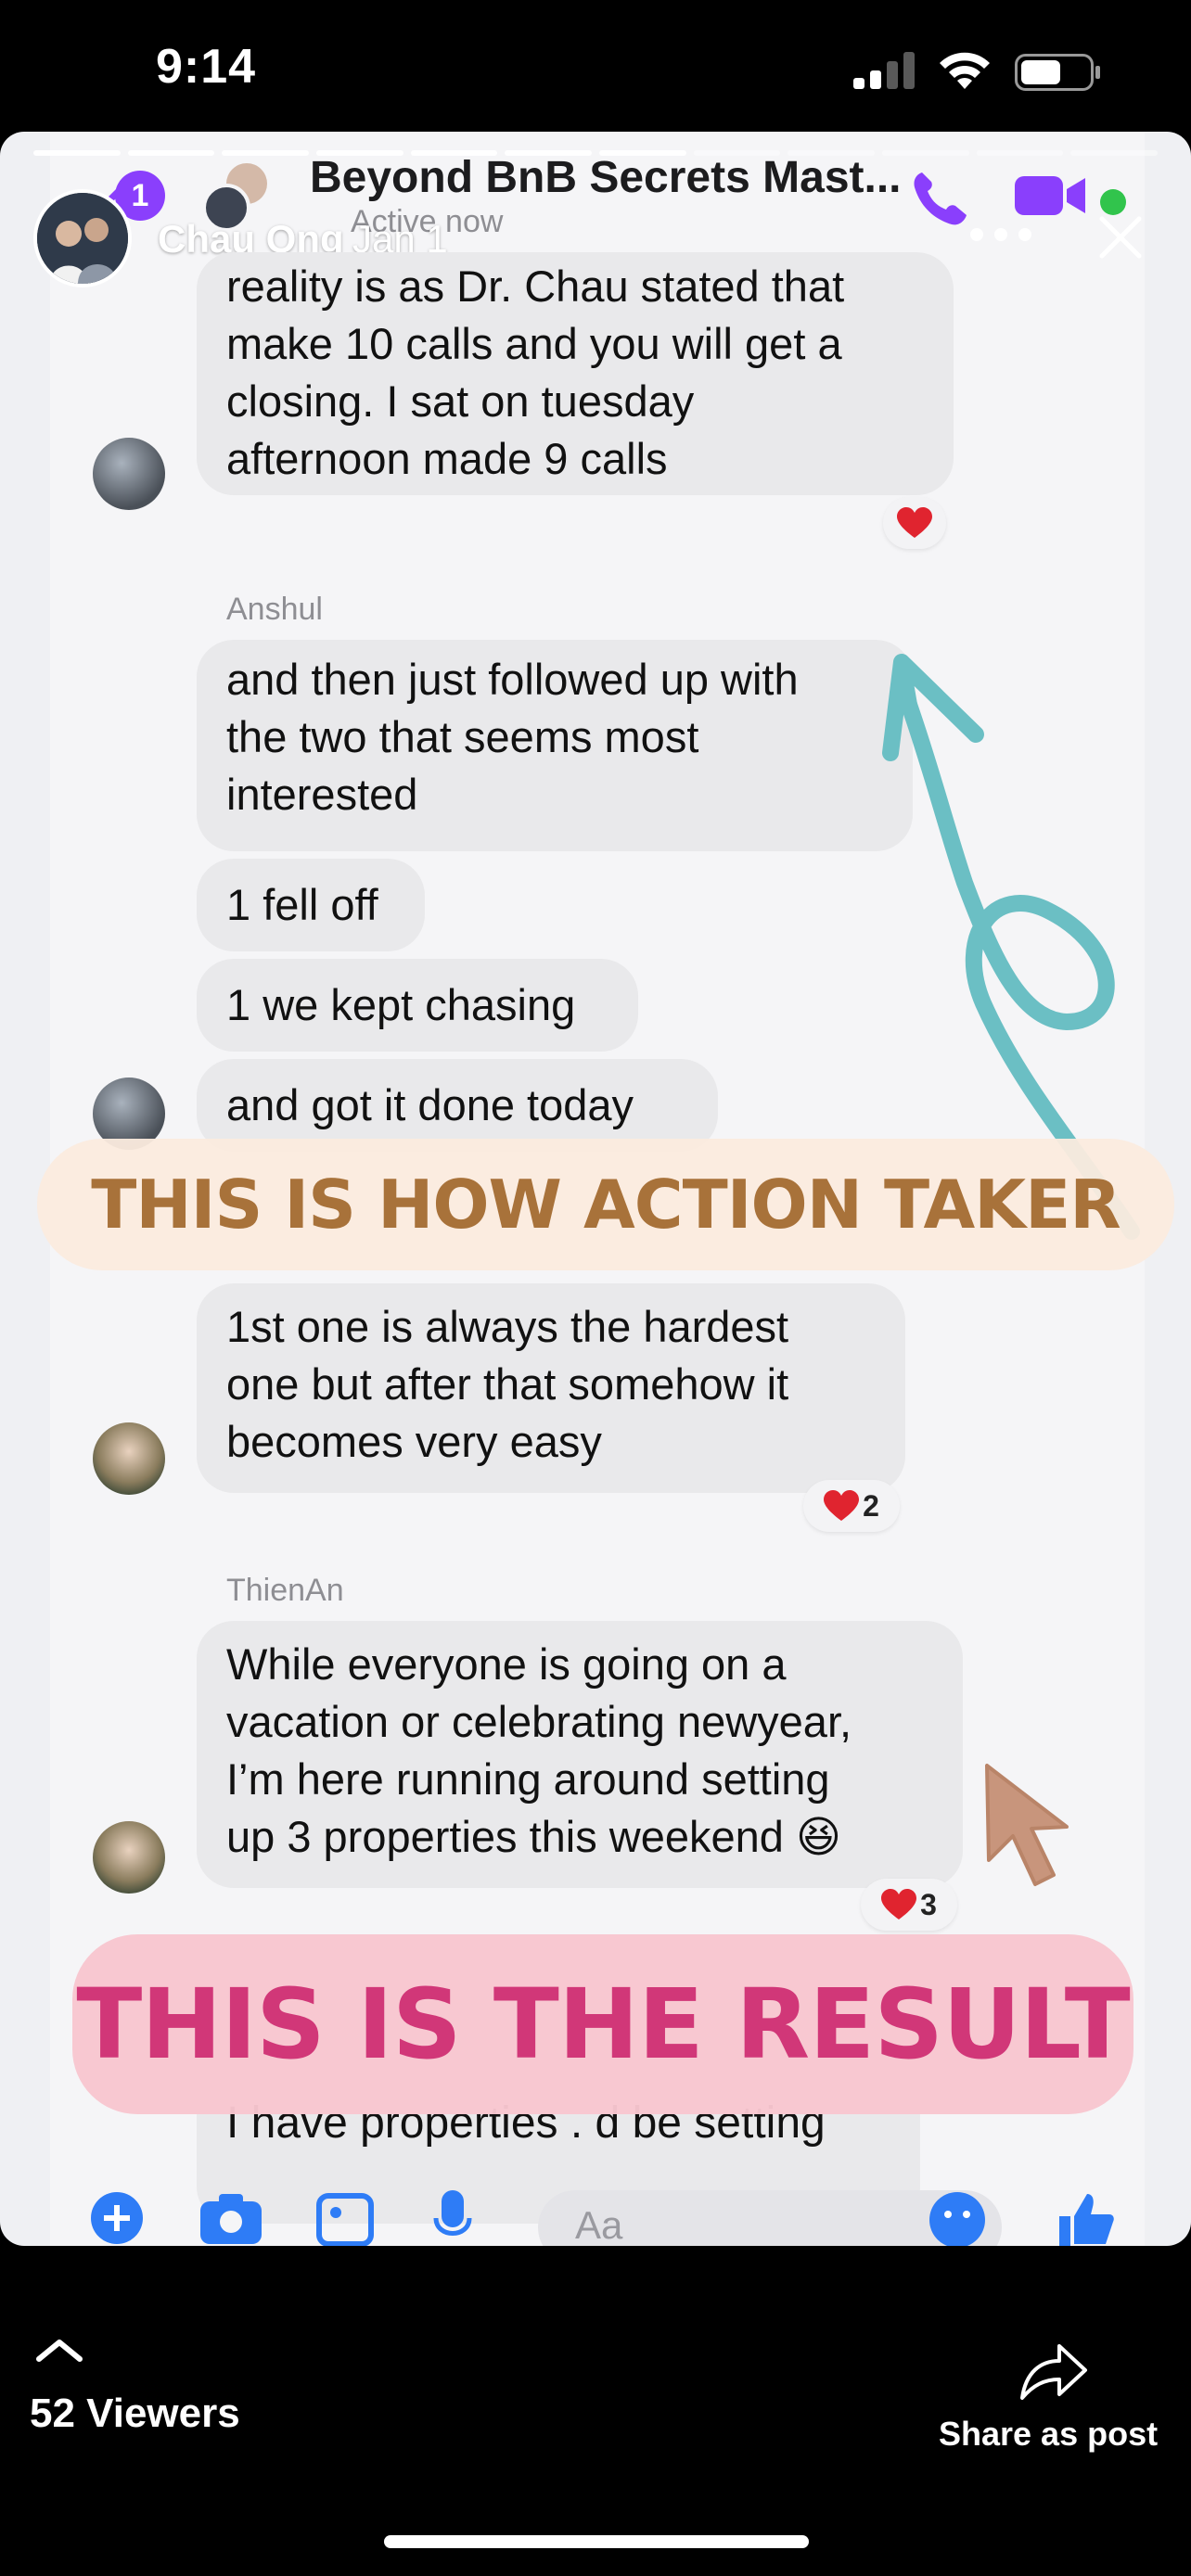  I want to click on reaction-badge, so click(914, 523).